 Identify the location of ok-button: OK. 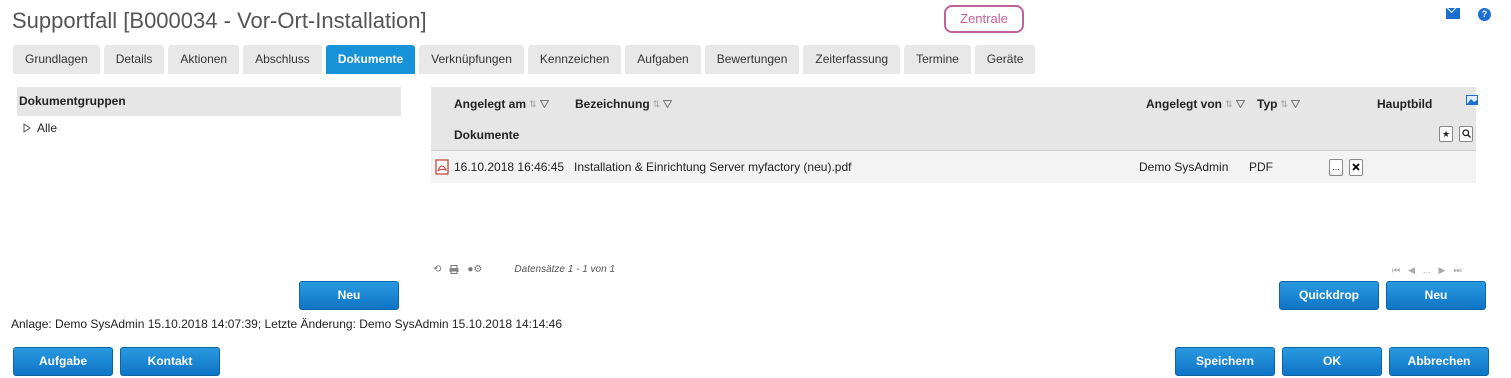
(1332, 361).